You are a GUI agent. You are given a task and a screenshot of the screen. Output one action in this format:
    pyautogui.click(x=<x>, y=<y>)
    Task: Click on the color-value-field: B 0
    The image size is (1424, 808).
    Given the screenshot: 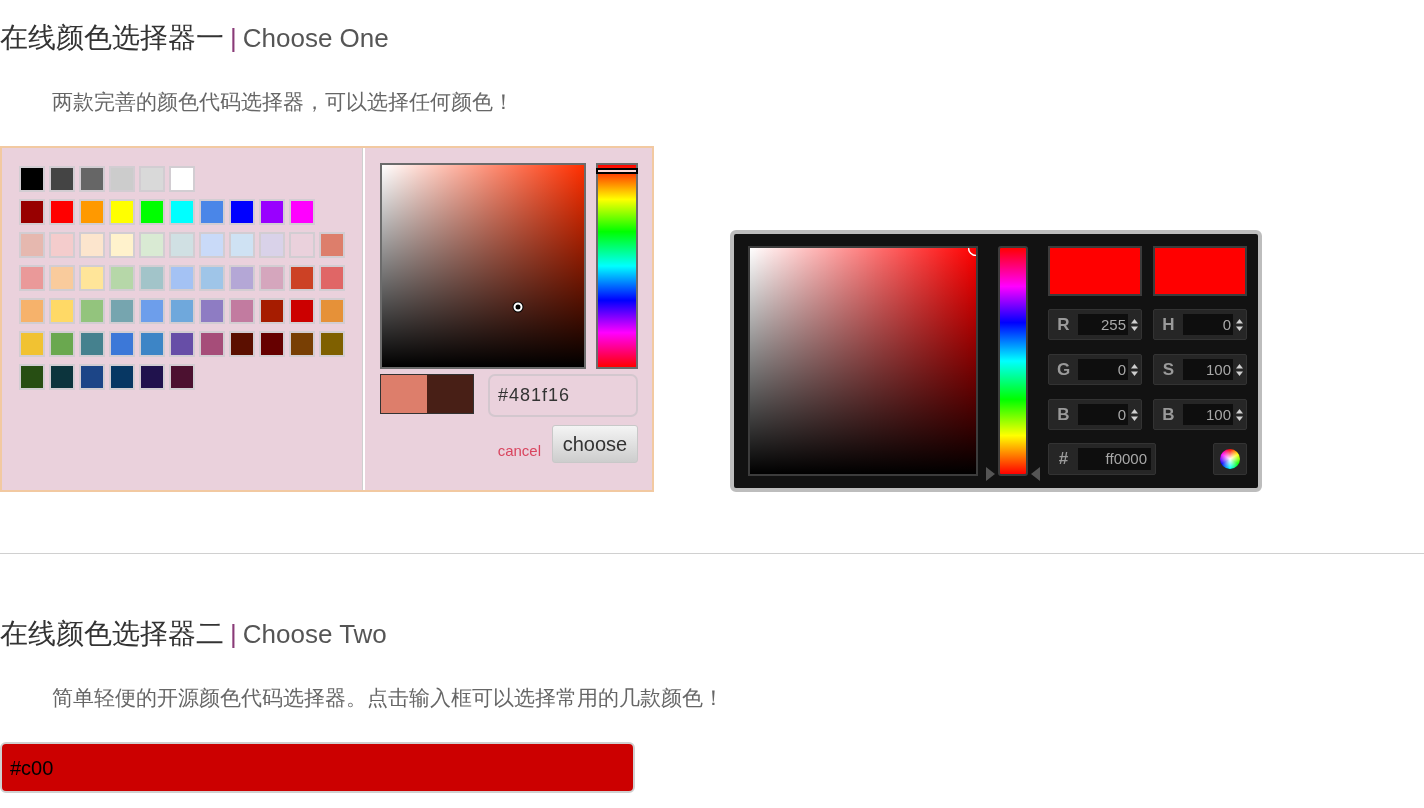 What is the action you would take?
    pyautogui.click(x=1095, y=414)
    